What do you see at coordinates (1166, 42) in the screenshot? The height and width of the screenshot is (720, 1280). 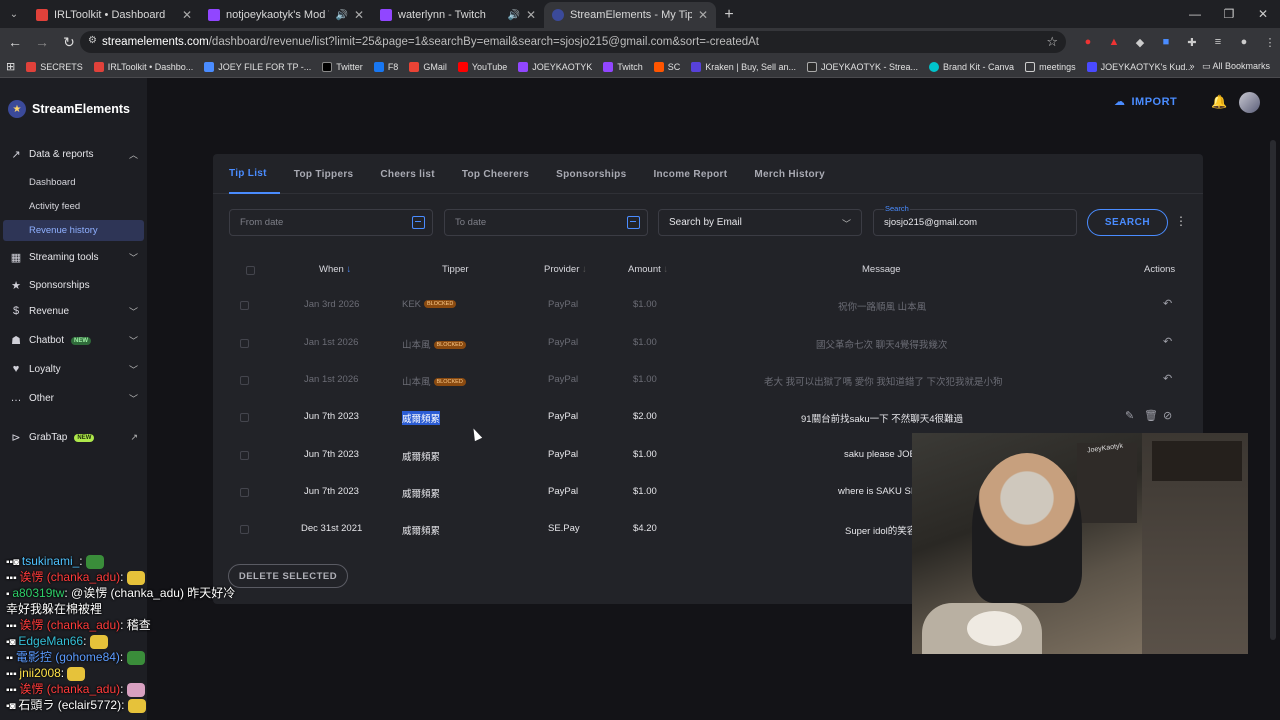 I see `extension-icon: ■` at bounding box center [1166, 42].